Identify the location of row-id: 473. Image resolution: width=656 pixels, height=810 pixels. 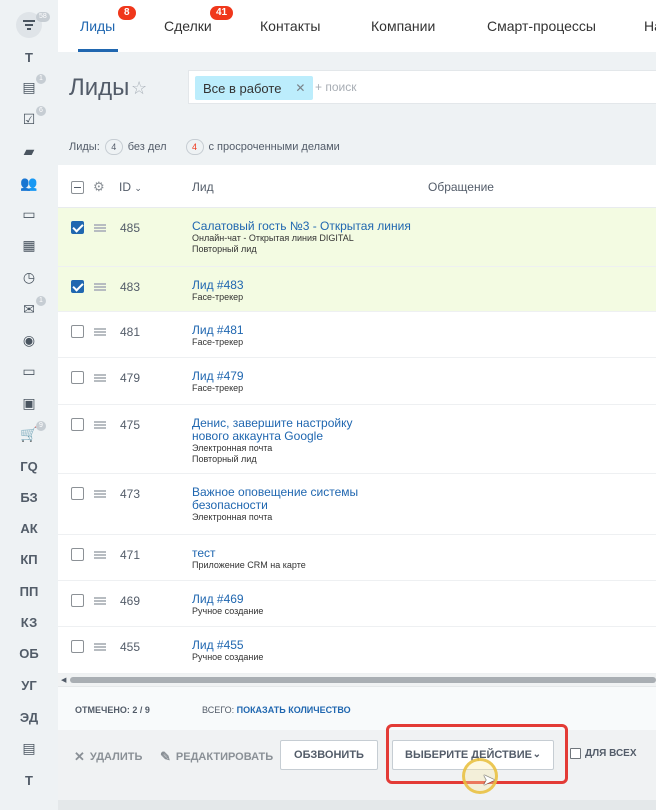
(130, 494).